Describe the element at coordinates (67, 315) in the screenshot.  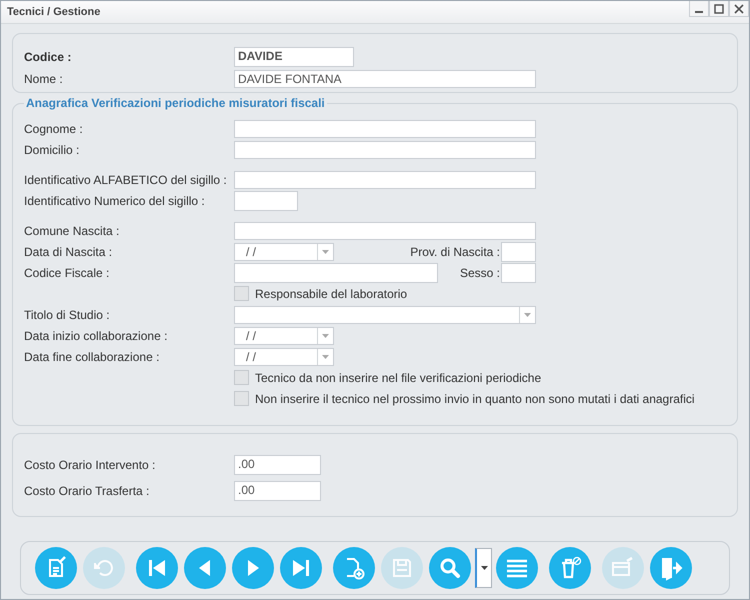
I see `field-label: Titolo di Studio :` at that location.